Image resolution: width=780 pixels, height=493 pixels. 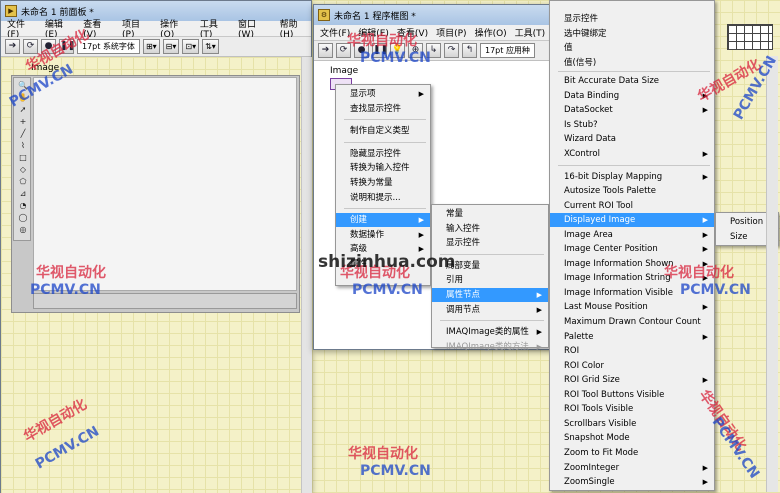 What do you see at coordinates (23, 229) in the screenshot?
I see `circle-tool-icon: ◎` at bounding box center [23, 229].